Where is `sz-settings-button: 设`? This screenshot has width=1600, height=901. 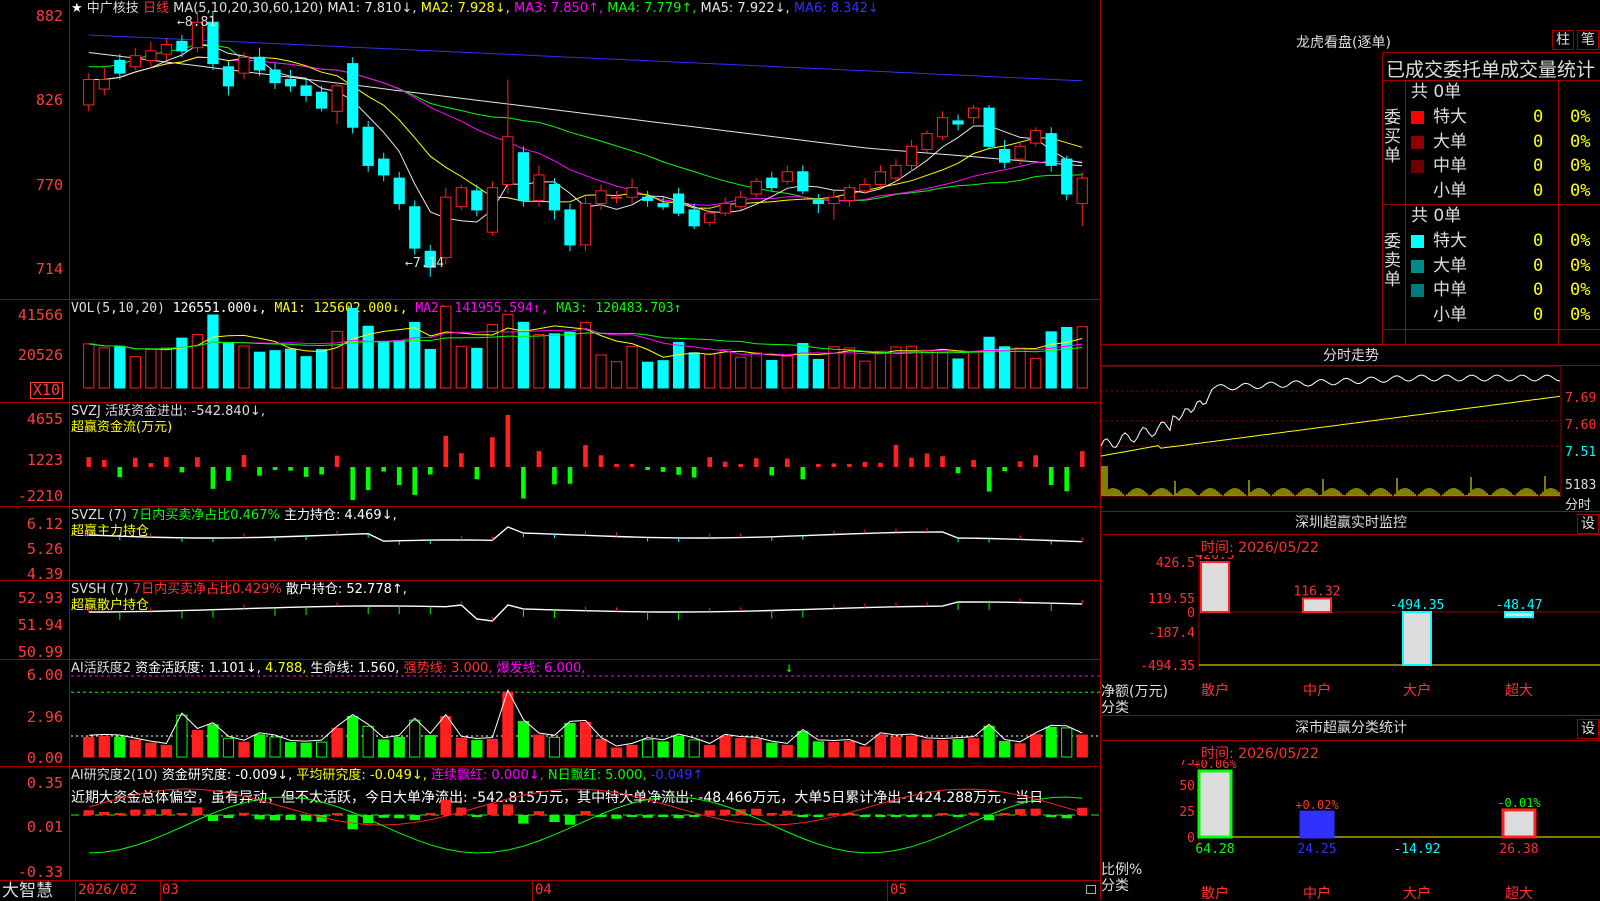 sz-settings-button: 设 is located at coordinates (1588, 524).